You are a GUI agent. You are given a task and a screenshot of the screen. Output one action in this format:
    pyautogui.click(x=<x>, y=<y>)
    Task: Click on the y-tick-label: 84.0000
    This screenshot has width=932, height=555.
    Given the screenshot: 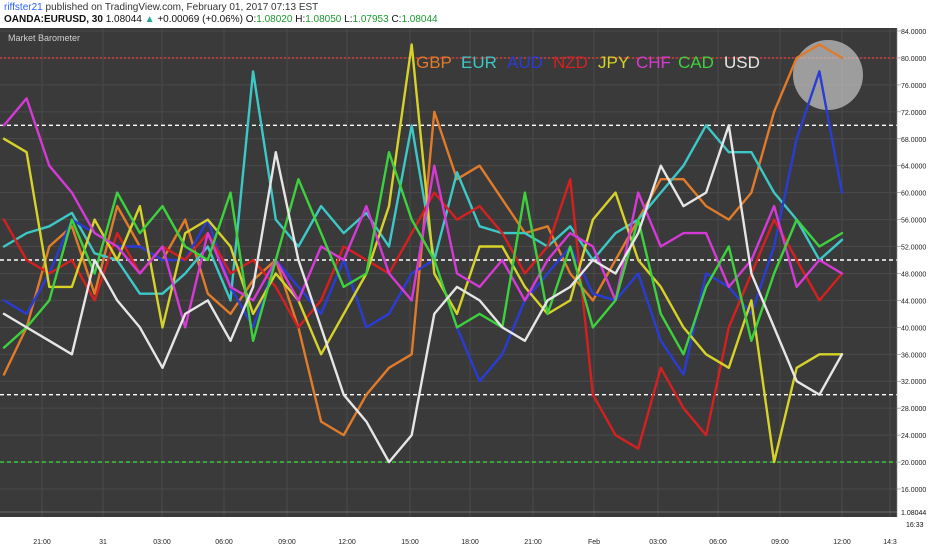 What is the action you would take?
    pyautogui.click(x=913, y=32)
    